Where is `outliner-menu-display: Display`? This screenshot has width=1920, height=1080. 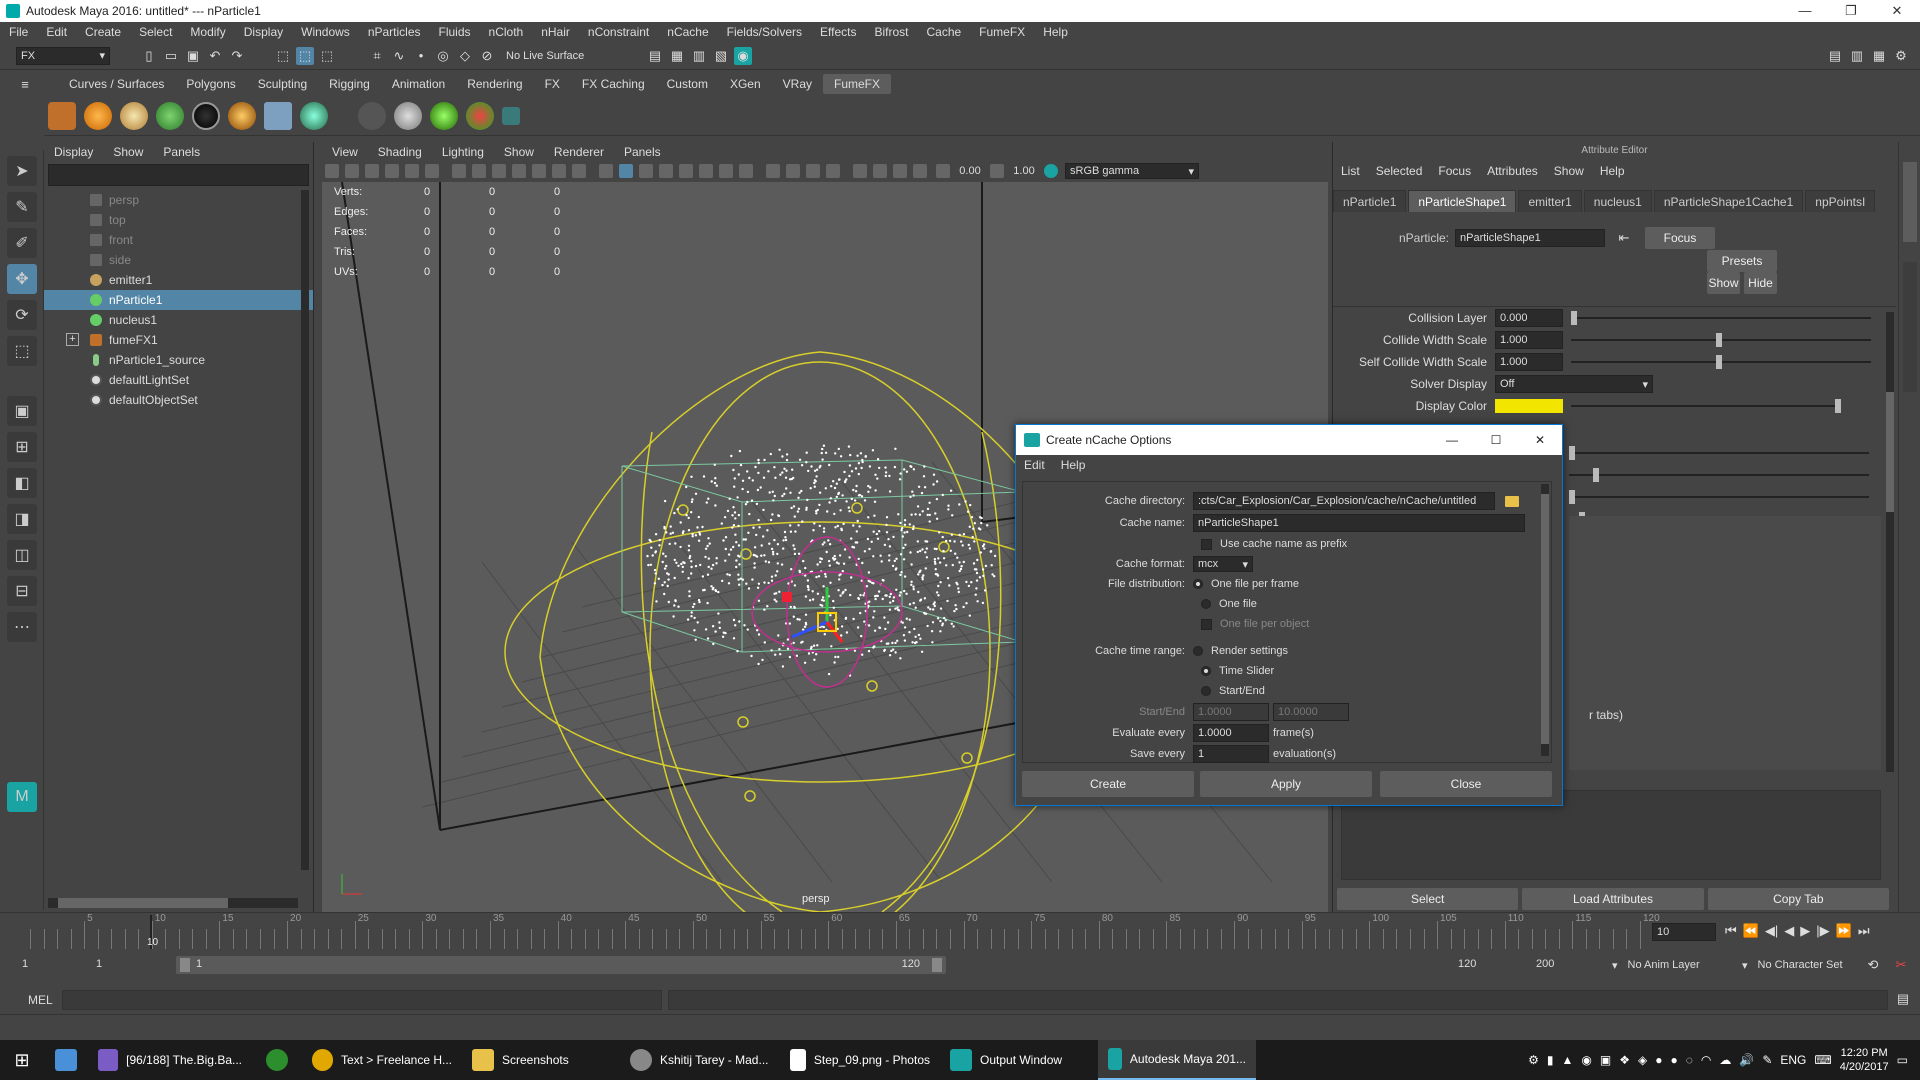
outliner-menu-display: Display is located at coordinates (73, 152).